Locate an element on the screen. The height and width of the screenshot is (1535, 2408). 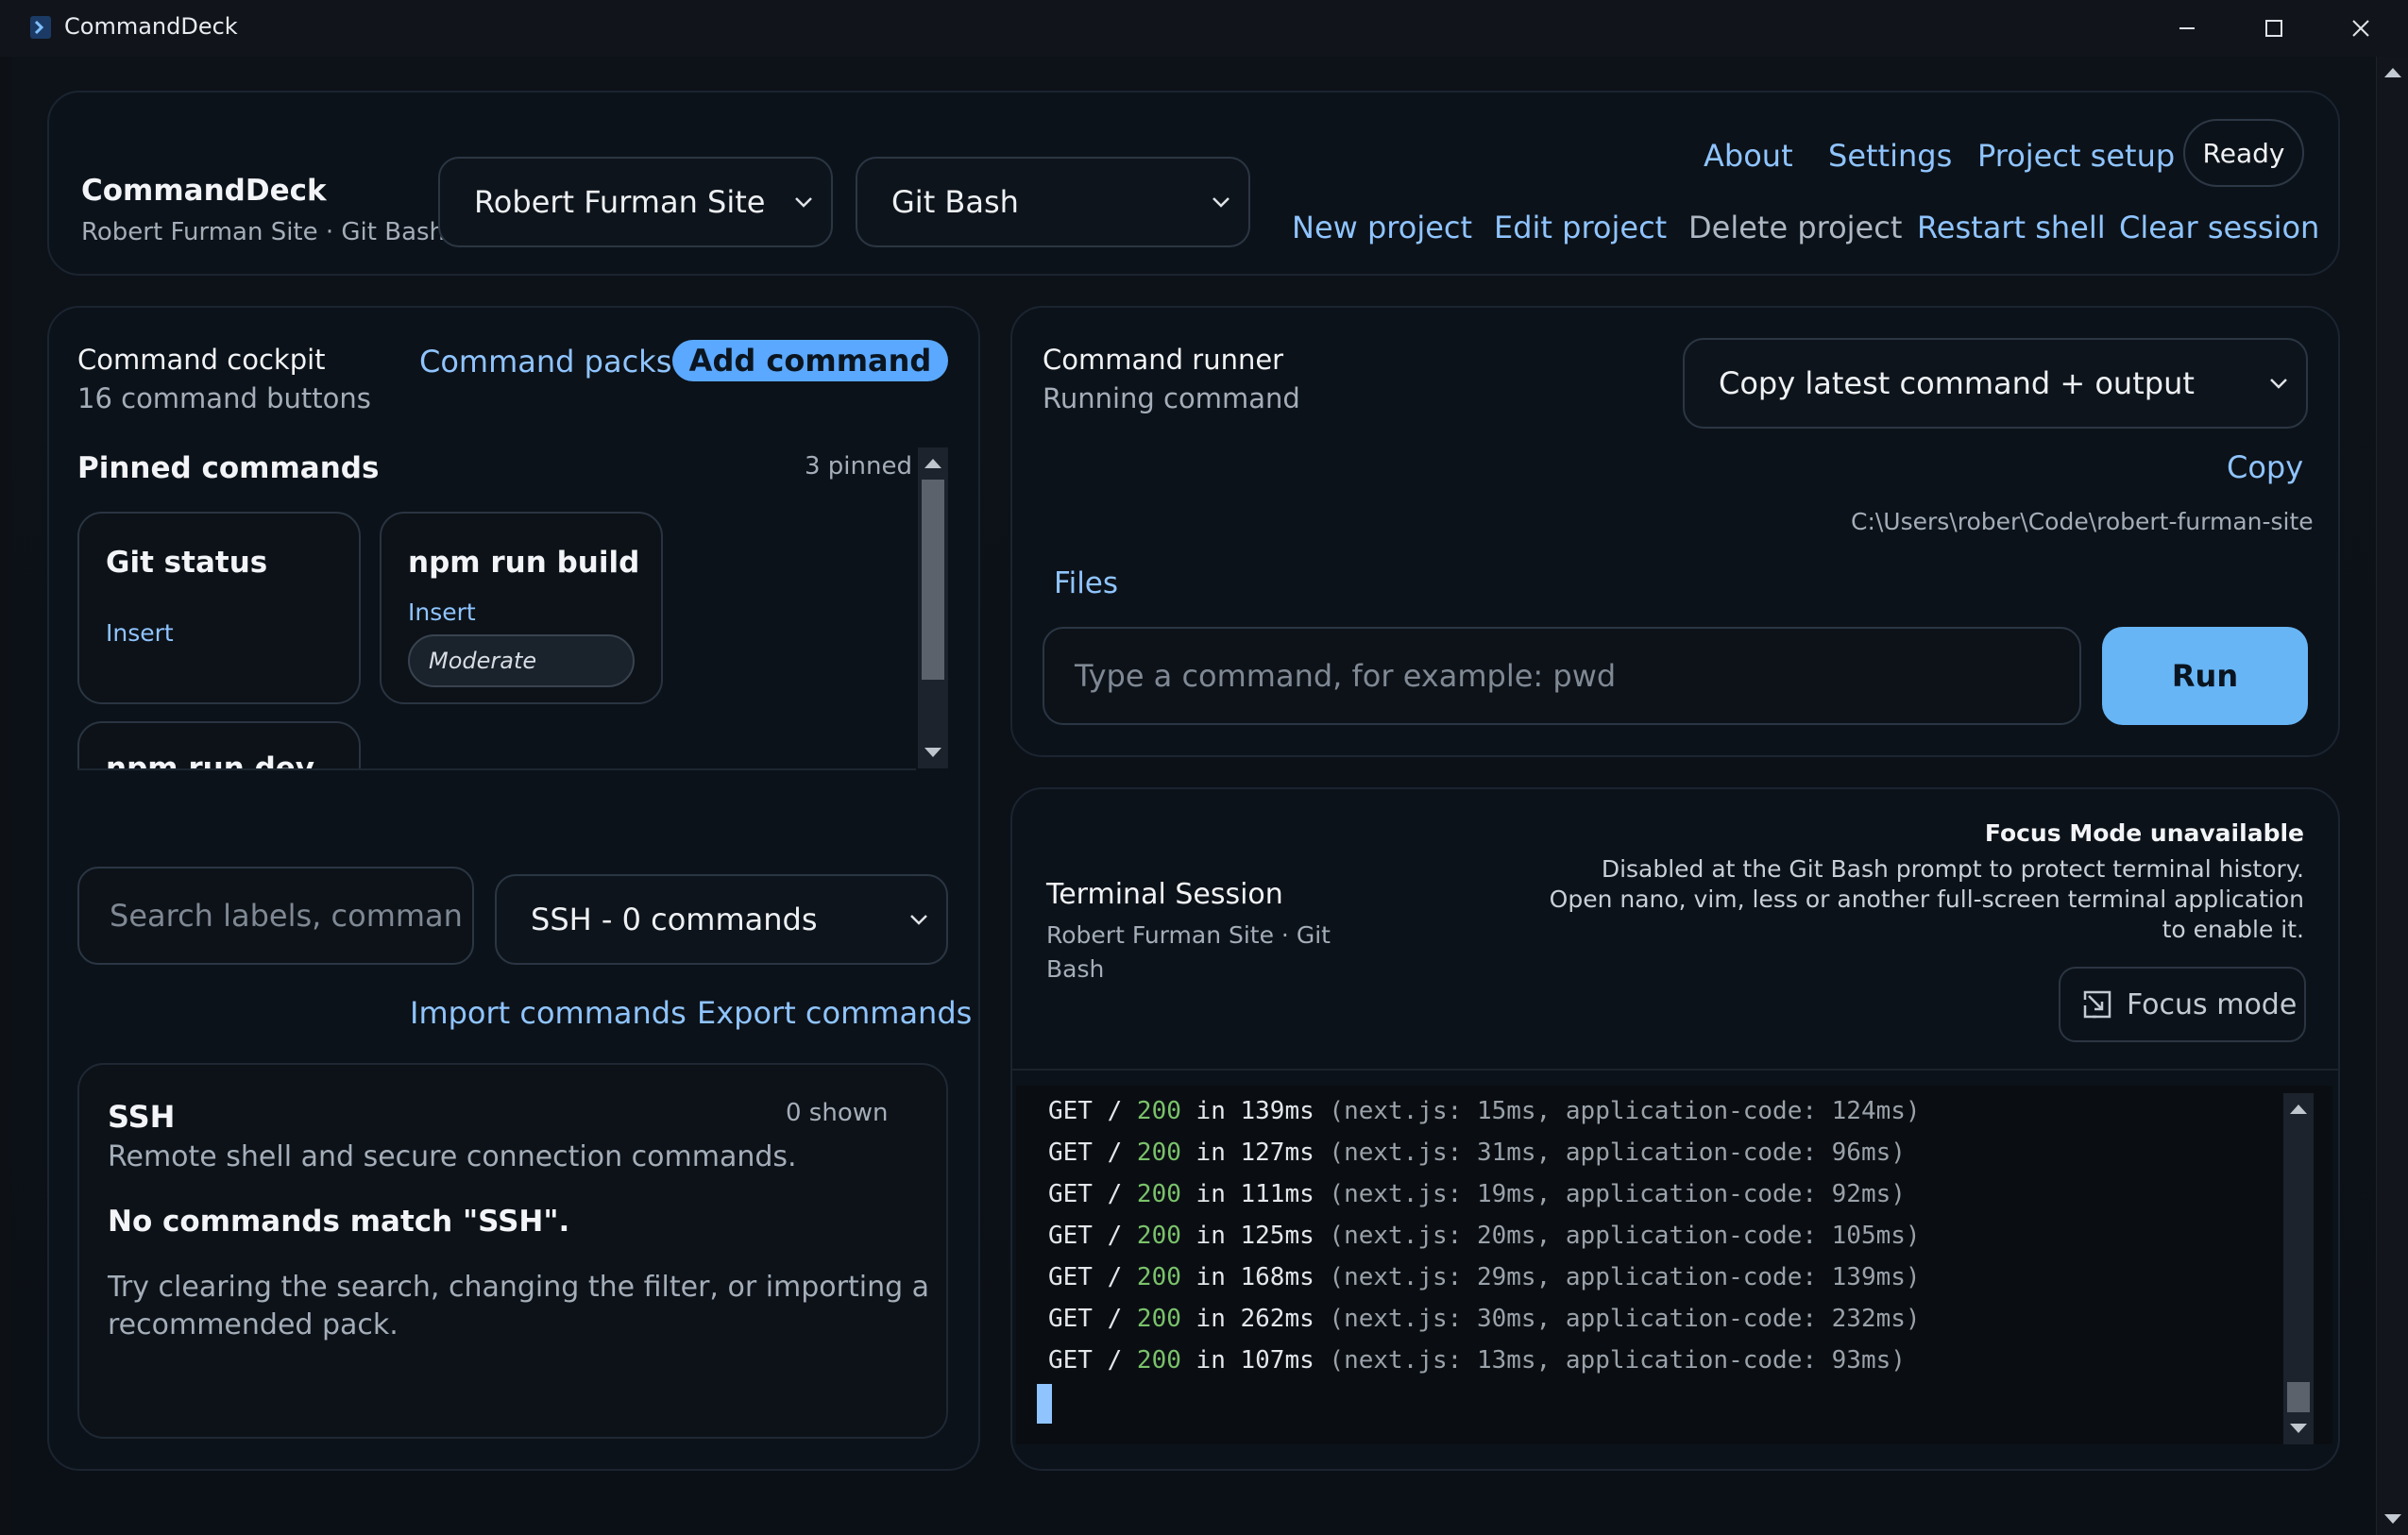
focus-mode-note-3: to enable it. is located at coordinates (2233, 930).